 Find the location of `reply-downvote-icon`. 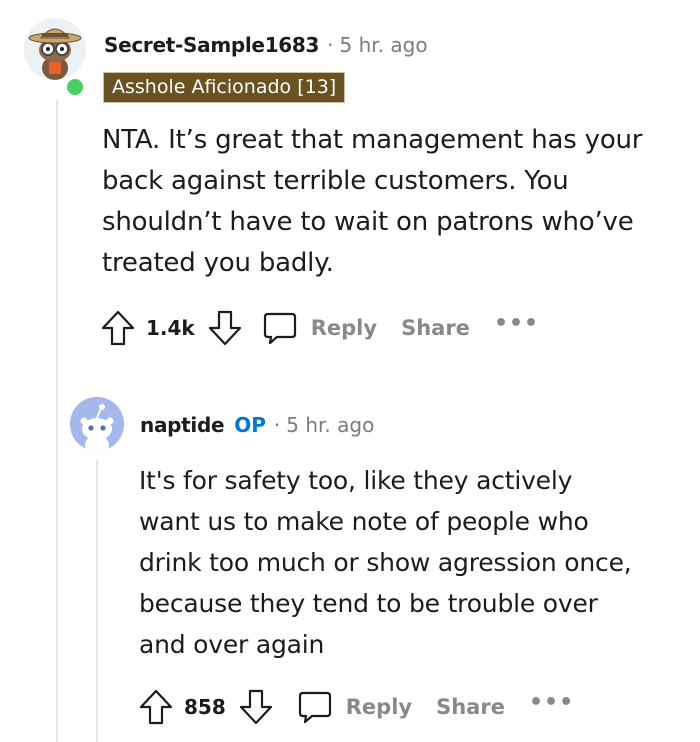

reply-downvote-icon is located at coordinates (256, 707).